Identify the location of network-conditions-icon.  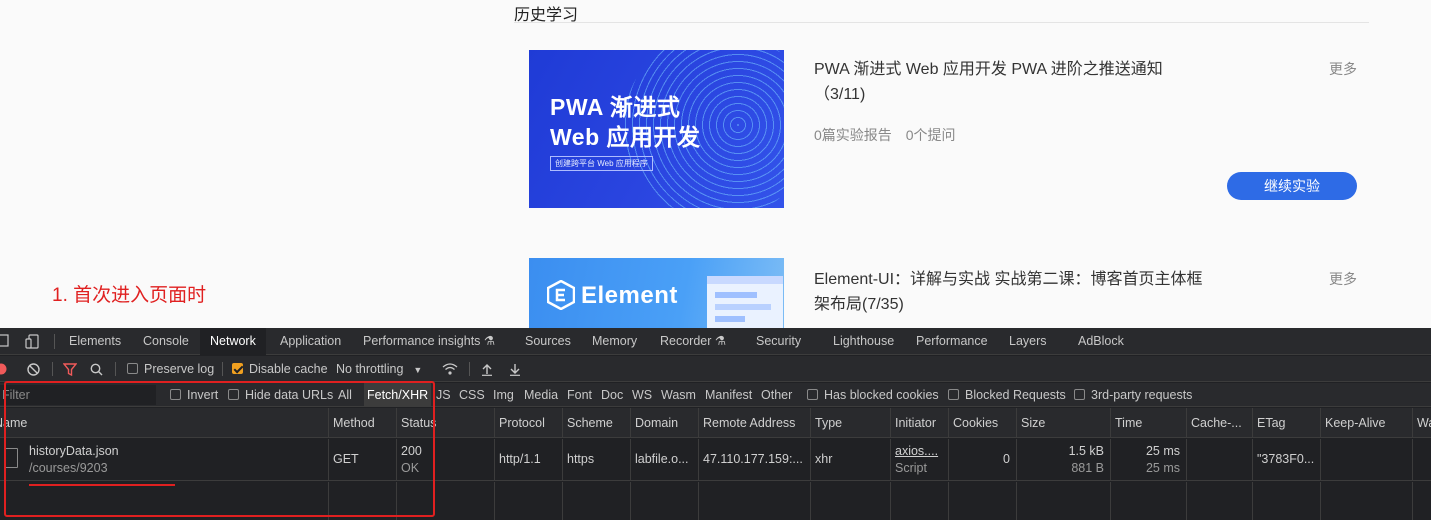
(450, 369).